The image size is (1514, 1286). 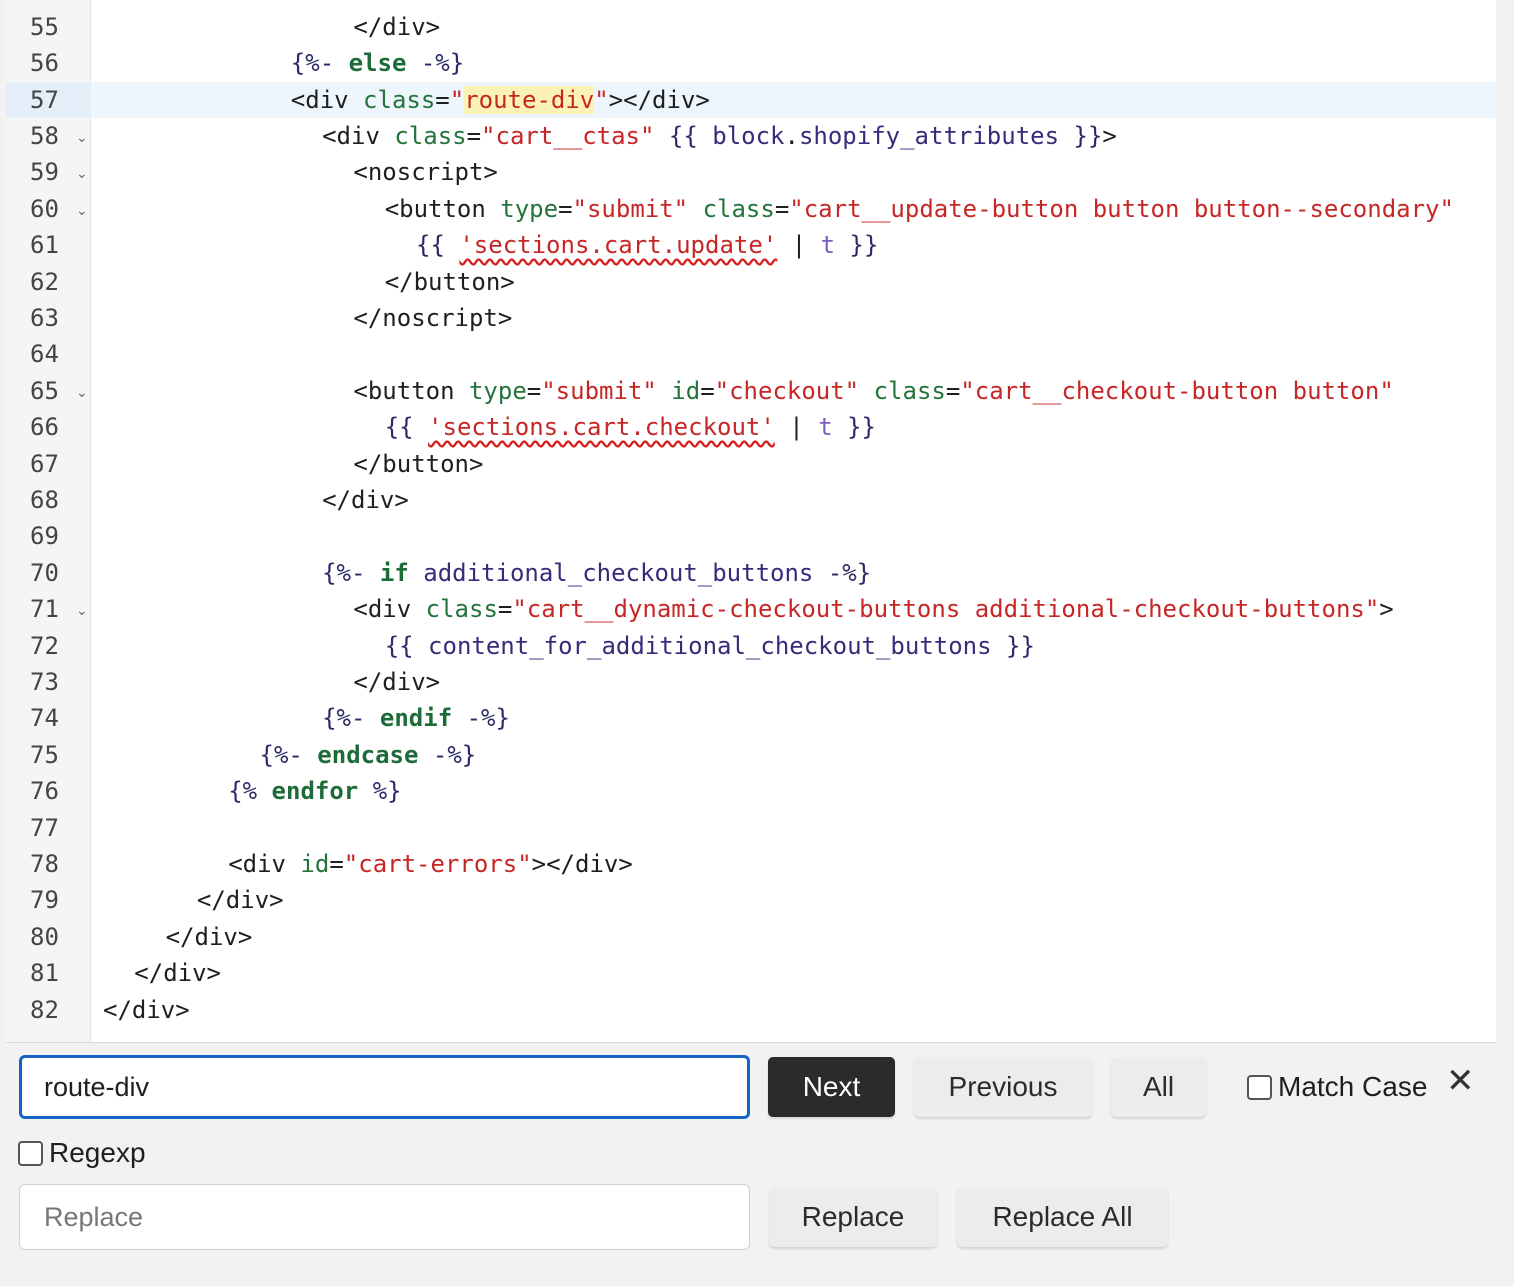 What do you see at coordinates (44, 936) in the screenshot?
I see `line-number: 80` at bounding box center [44, 936].